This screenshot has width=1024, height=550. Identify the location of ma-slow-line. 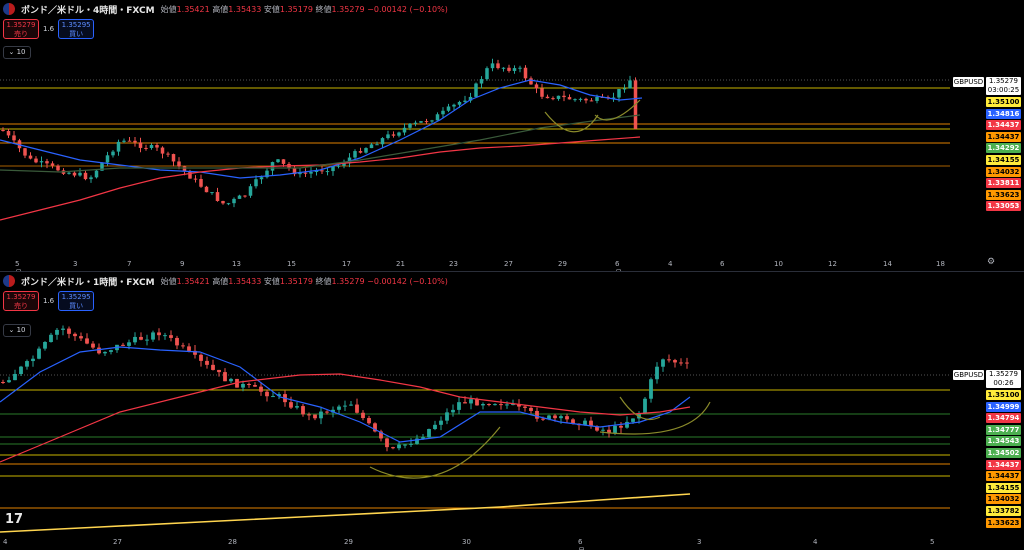
(345, 418).